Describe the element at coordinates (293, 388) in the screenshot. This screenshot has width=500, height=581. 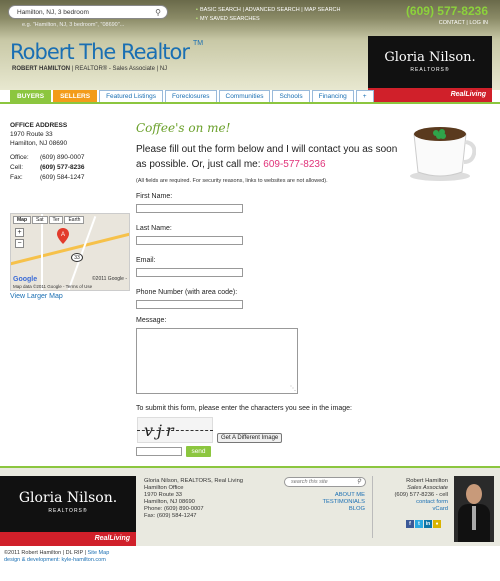
I see `resize-grip-icon: ⋱` at that location.